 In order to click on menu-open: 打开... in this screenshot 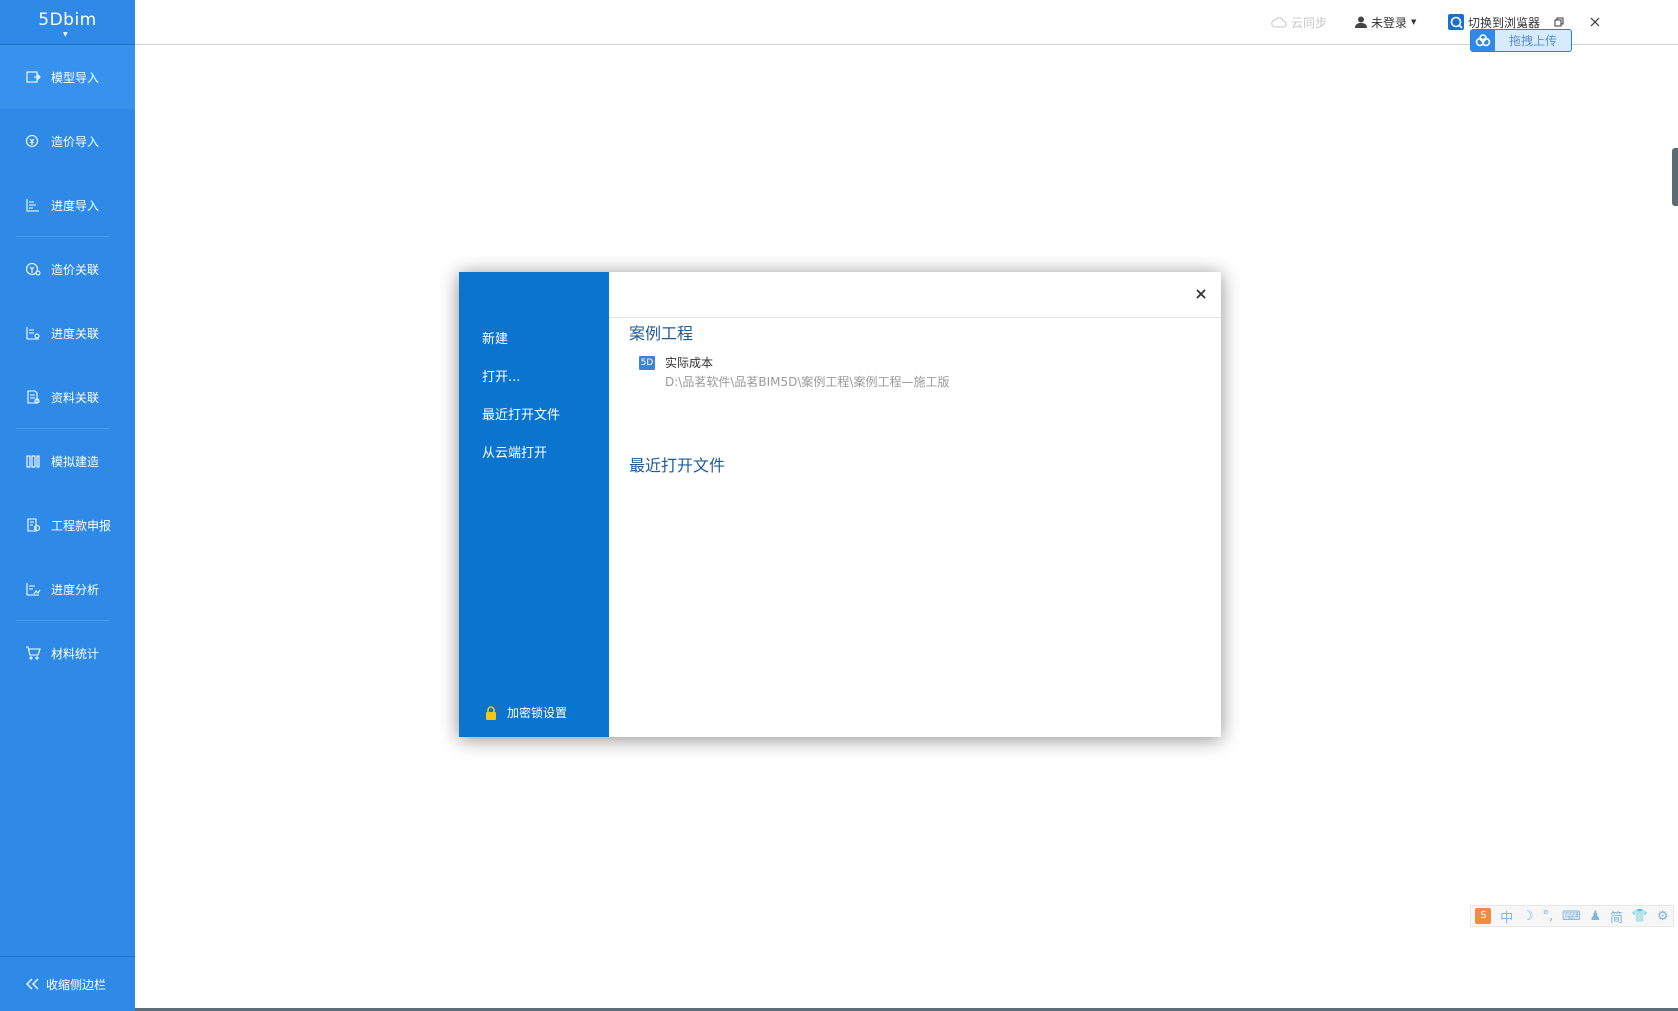, I will do `click(501, 375)`.